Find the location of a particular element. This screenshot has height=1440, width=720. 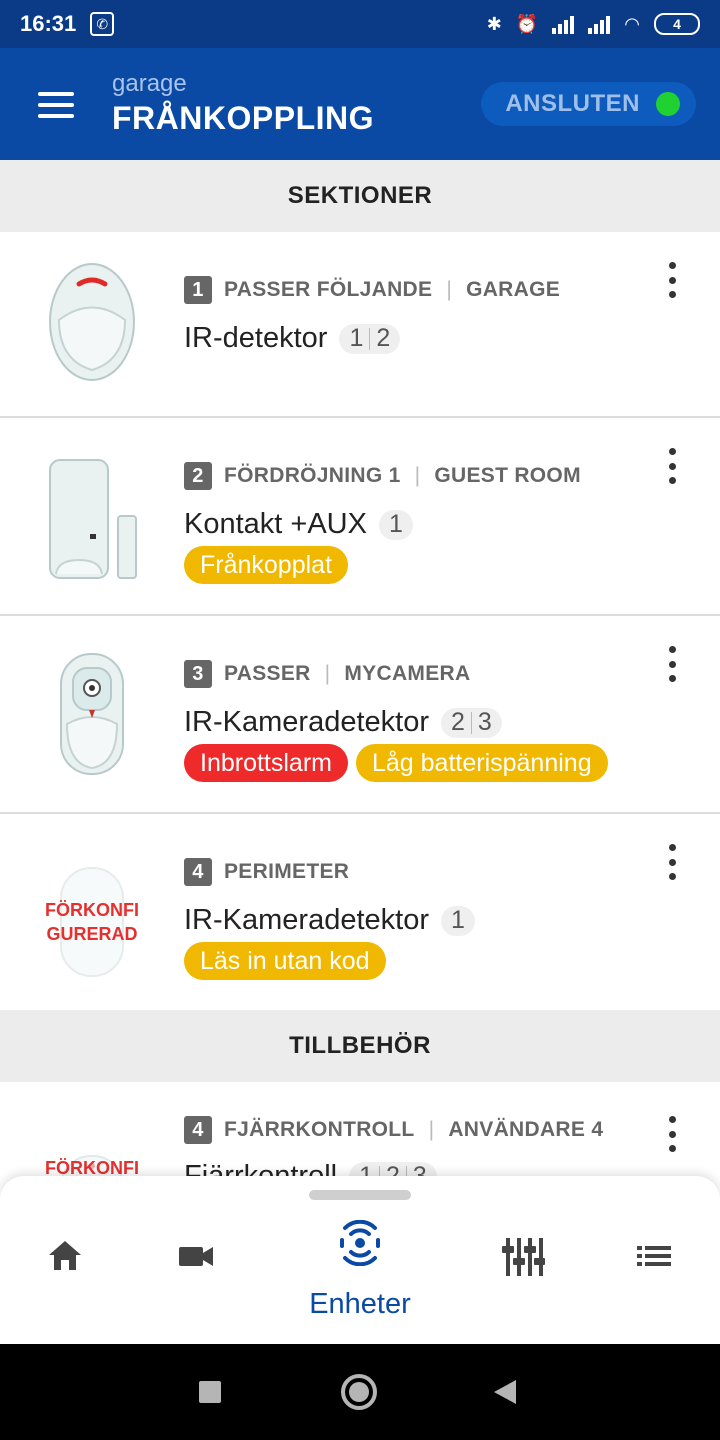

device-tags: Inbrottslarm Låg batterispänning is located at coordinates (396, 763).